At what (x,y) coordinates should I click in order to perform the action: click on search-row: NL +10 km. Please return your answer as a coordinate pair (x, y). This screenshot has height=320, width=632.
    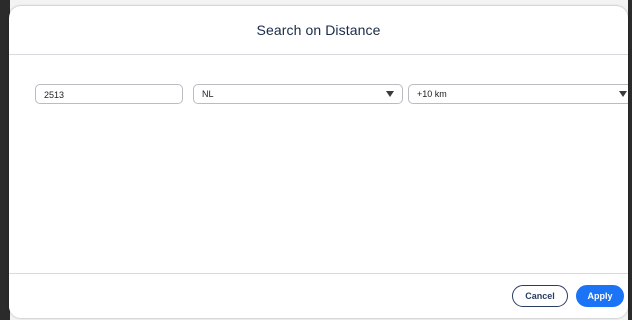
    Looking at the image, I should click on (331, 95).